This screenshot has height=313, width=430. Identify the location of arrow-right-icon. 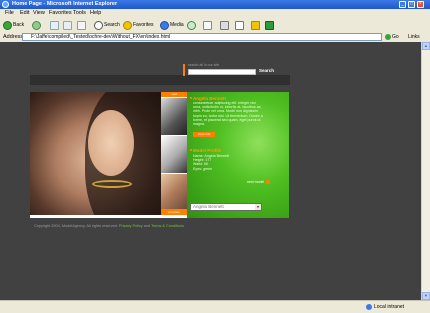
(268, 182).